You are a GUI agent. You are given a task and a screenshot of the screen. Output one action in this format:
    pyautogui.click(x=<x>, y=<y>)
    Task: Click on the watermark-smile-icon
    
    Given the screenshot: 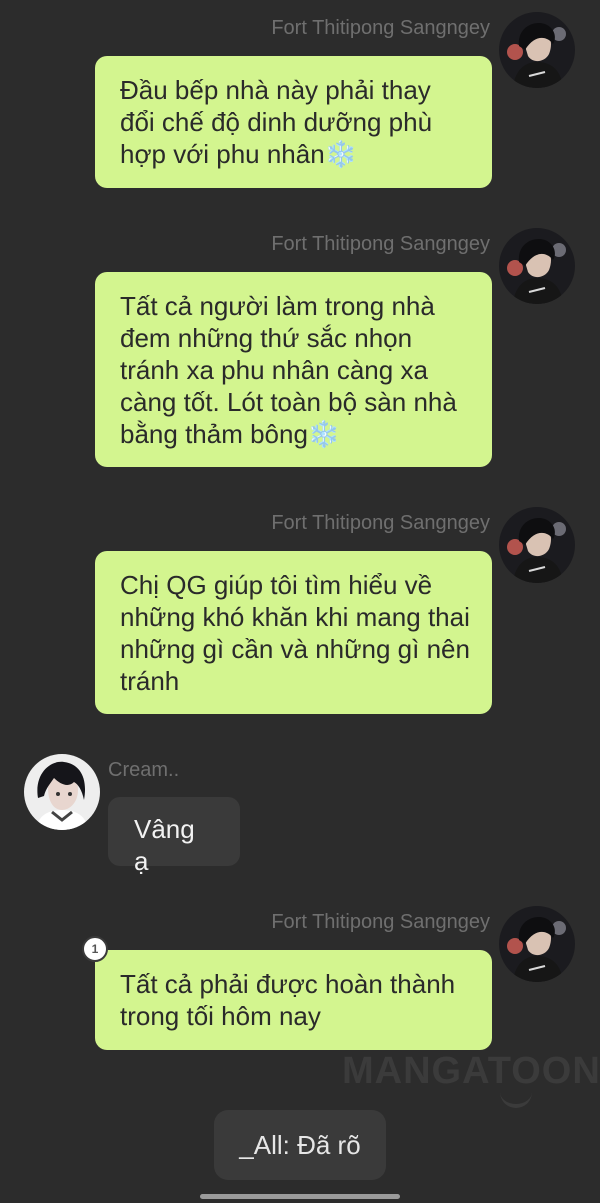 What is the action you would take?
    pyautogui.click(x=516, y=1099)
    